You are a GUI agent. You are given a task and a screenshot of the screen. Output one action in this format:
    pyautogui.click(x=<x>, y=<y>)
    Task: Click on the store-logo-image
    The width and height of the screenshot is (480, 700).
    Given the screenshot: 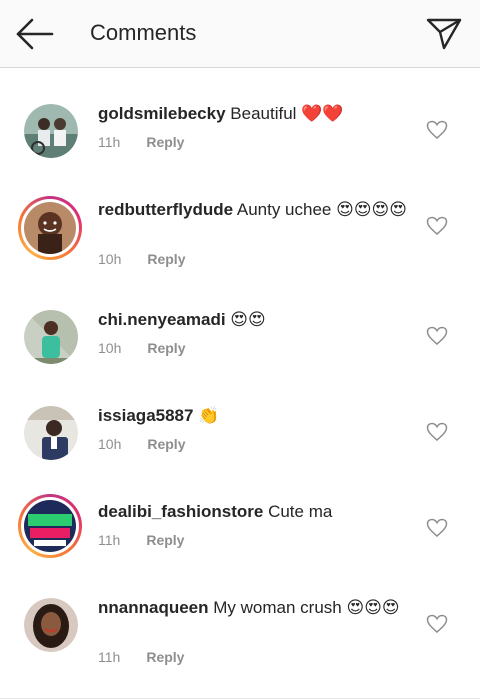 What is the action you would take?
    pyautogui.click(x=50, y=526)
    